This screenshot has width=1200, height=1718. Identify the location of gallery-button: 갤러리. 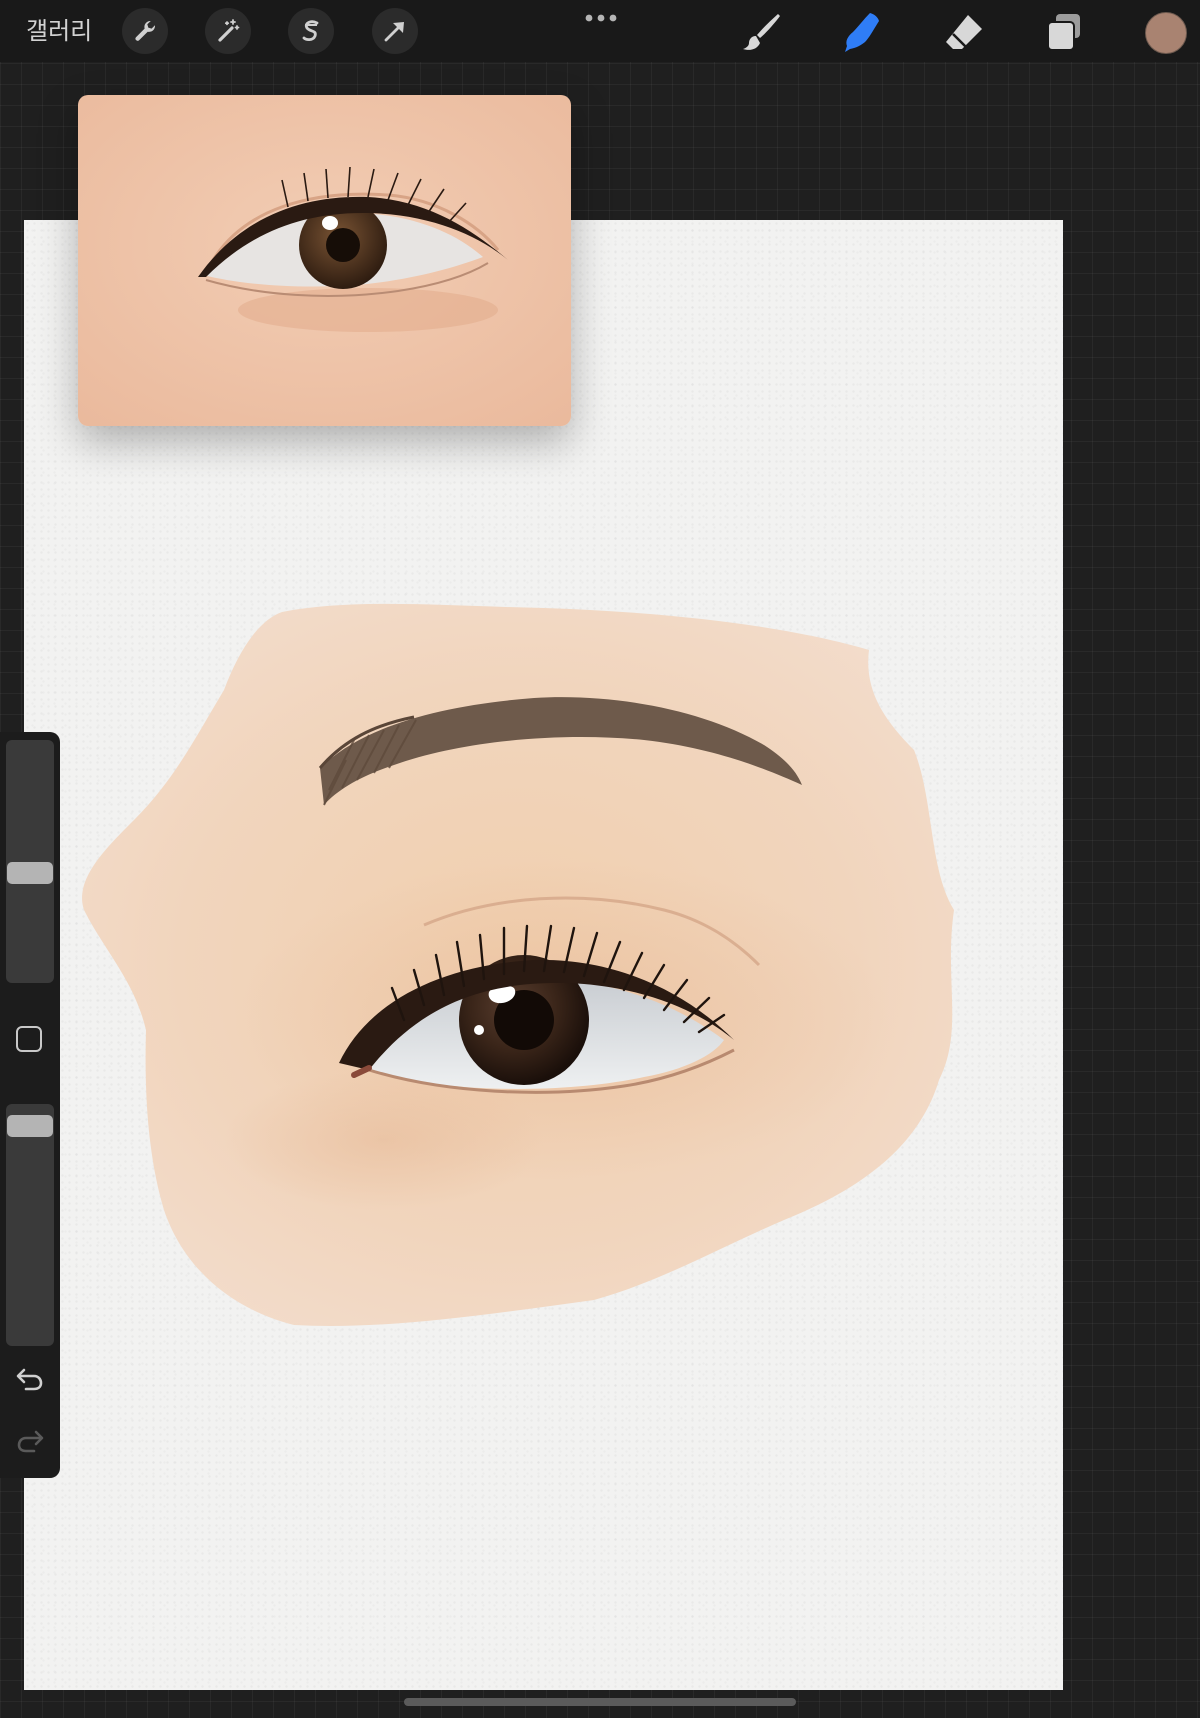
(59, 31).